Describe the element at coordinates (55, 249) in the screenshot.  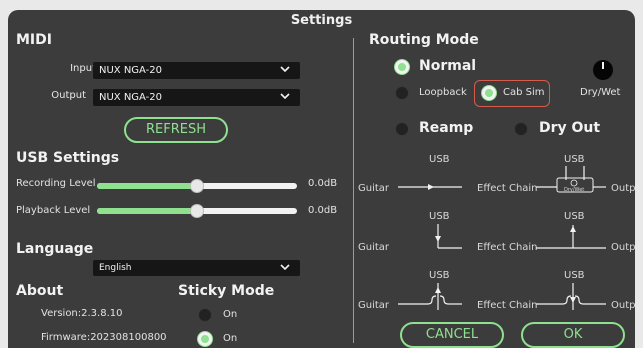
I see `language-heading: Language` at that location.